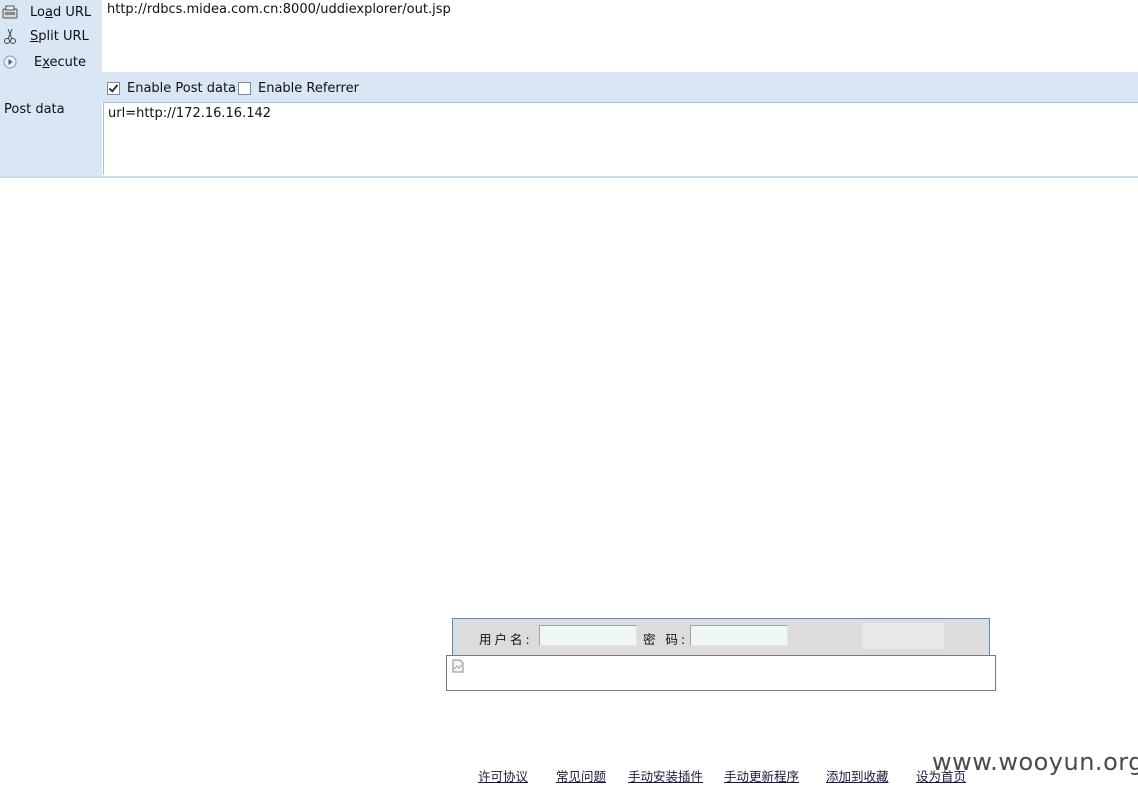 The width and height of the screenshot is (1138, 792). I want to click on password-input, so click(739, 635).